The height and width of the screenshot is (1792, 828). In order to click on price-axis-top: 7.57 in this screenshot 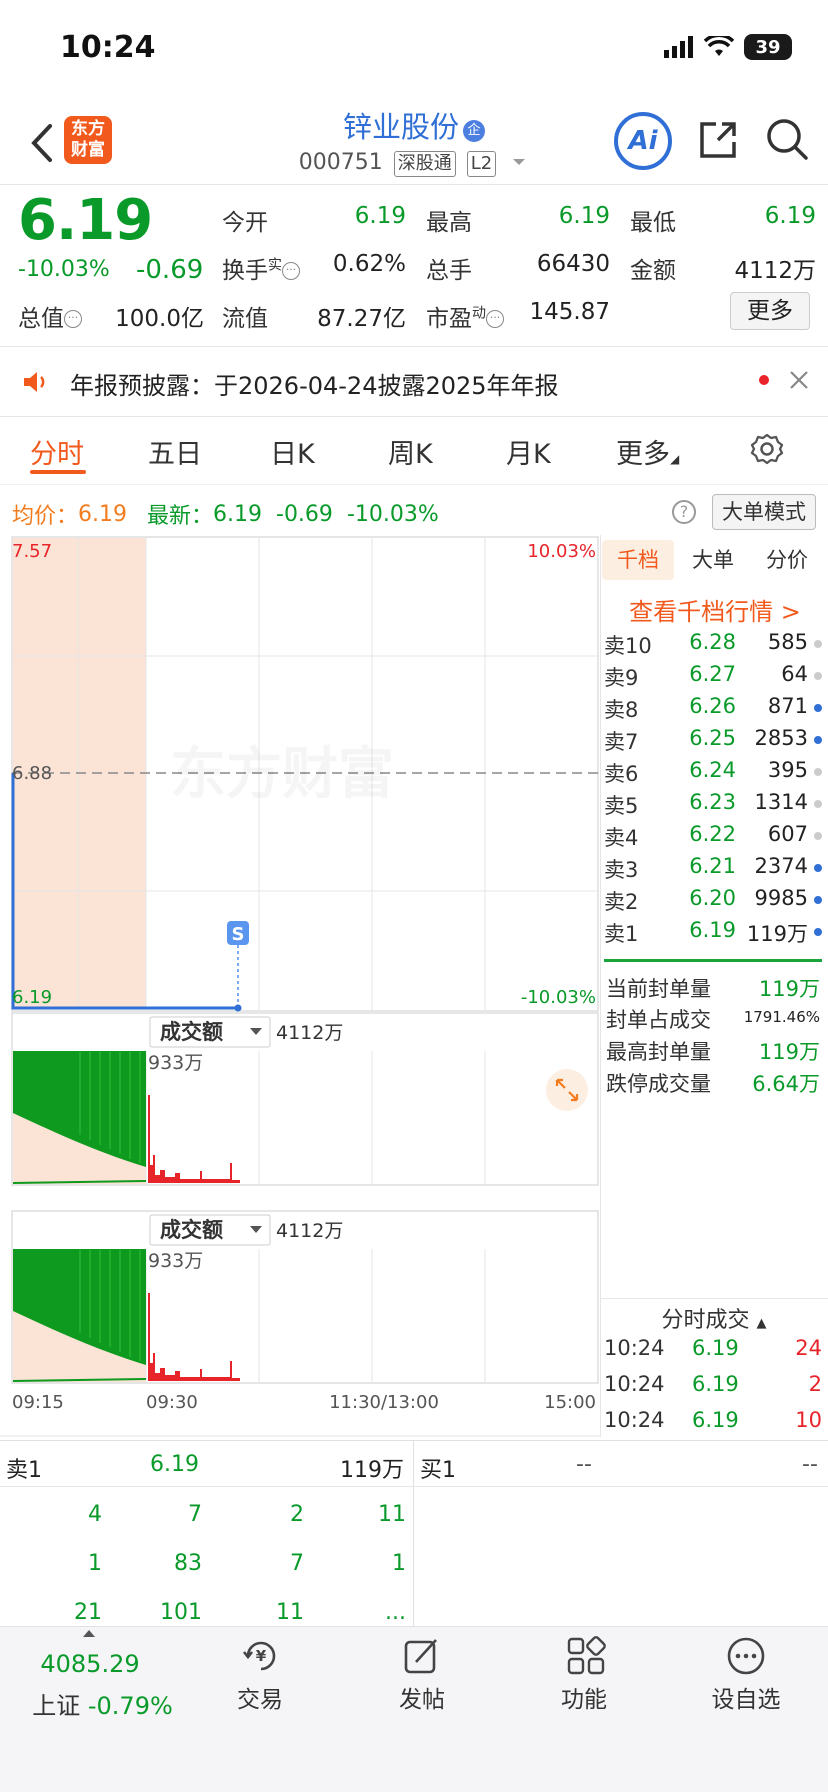, I will do `click(32, 551)`.